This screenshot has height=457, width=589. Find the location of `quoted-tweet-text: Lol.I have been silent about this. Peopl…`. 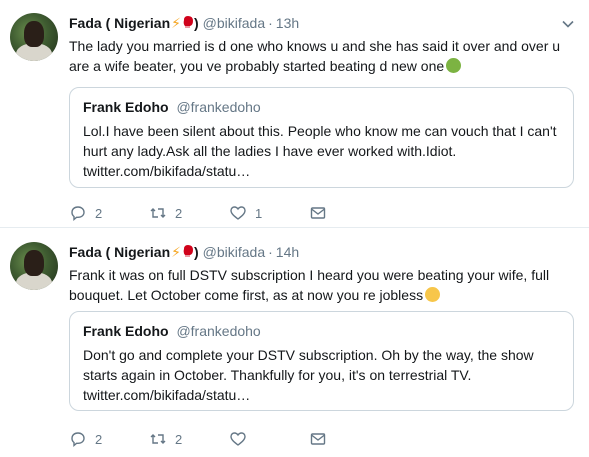

quoted-tweet-text: Lol.I have been silent about this. Peopl… is located at coordinates (323, 151).